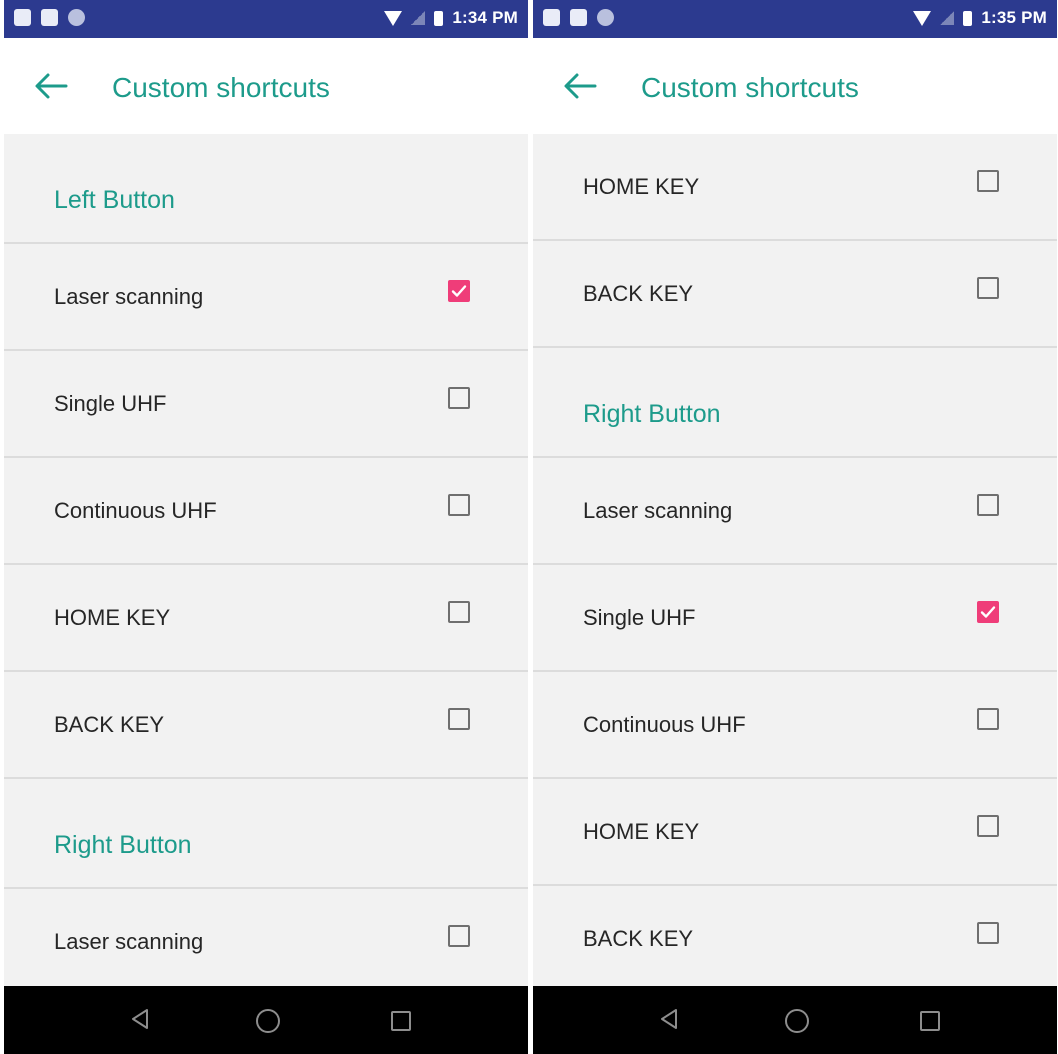 The image size is (1058, 1054). I want to click on status-time: 1:35 PM, so click(1014, 17).